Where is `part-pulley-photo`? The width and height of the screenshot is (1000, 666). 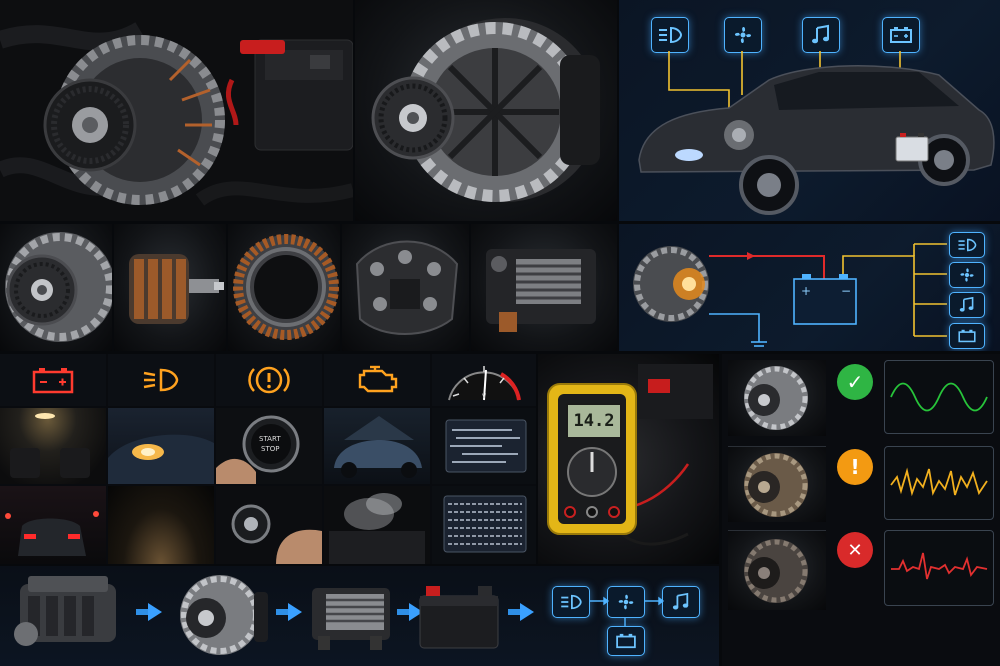 part-pulley-photo is located at coordinates (56, 287).